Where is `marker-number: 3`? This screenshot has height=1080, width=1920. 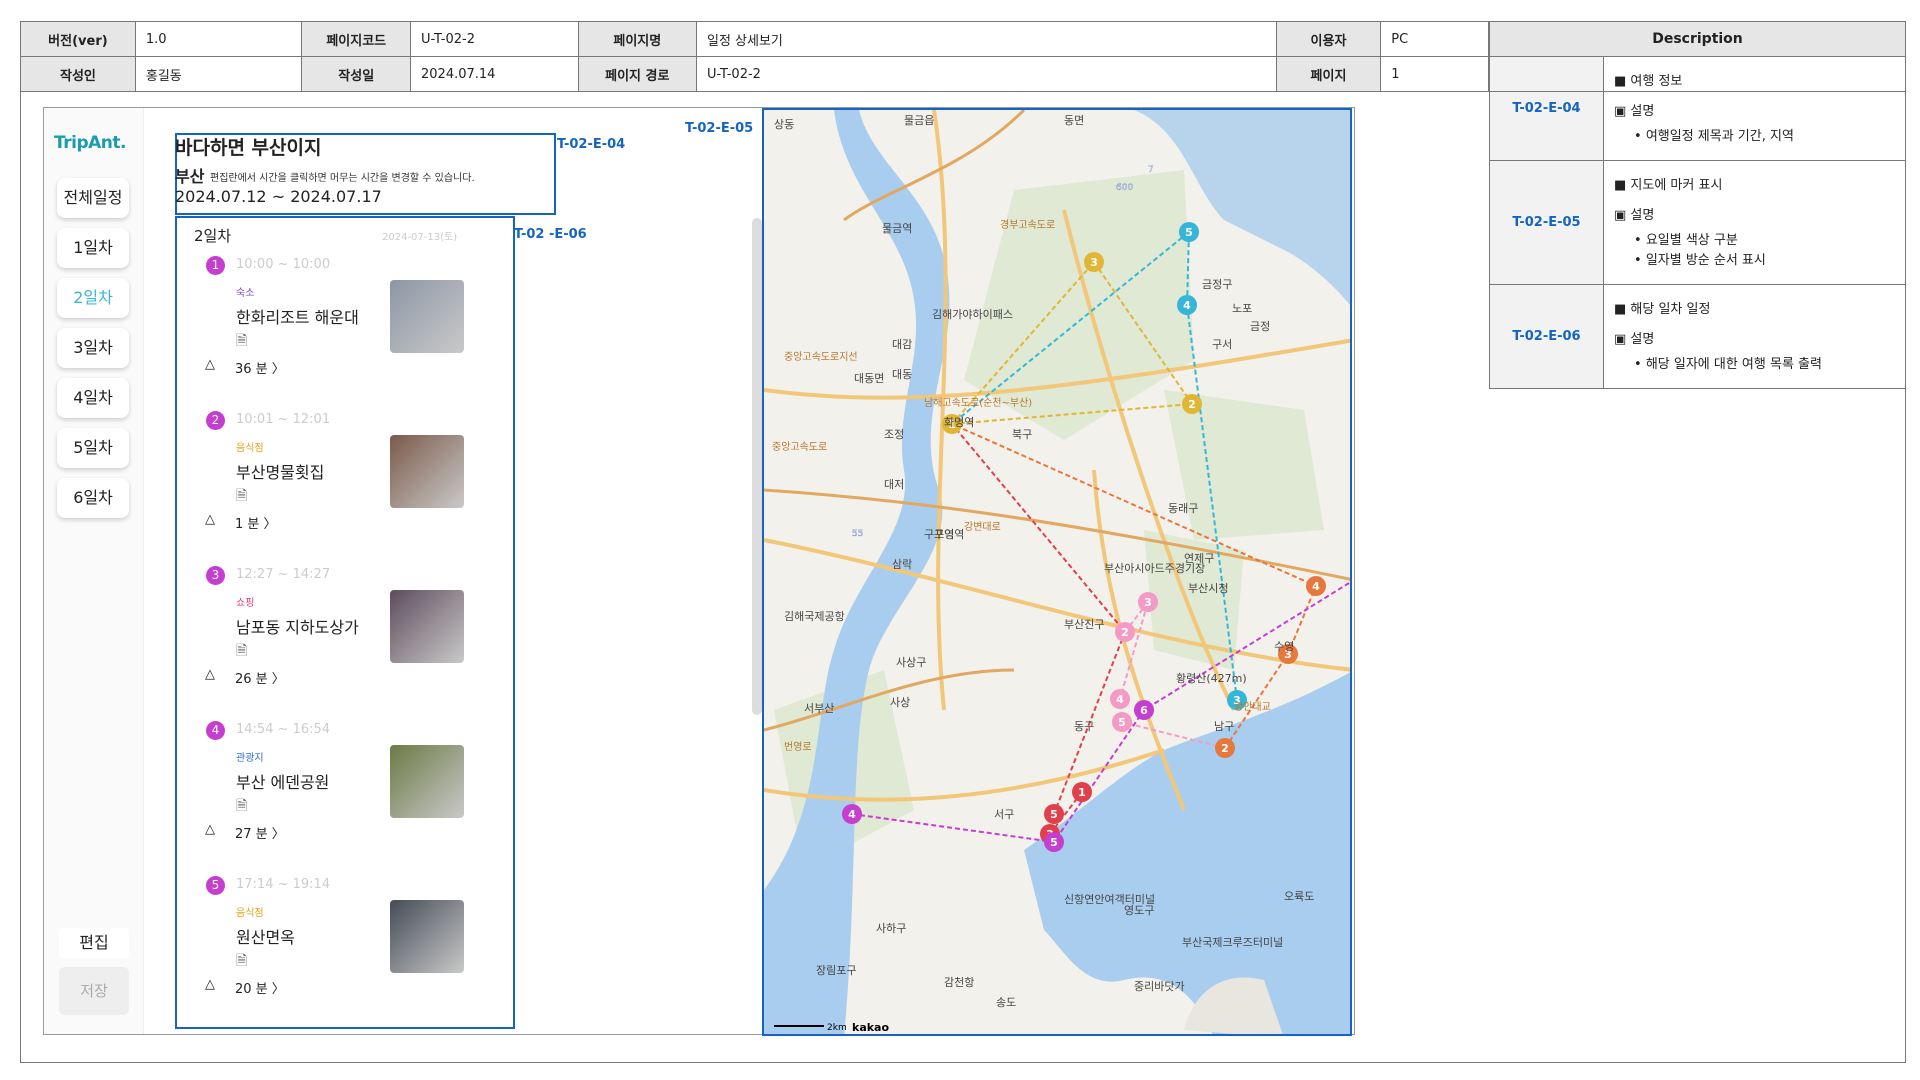 marker-number: 3 is located at coordinates (1094, 262).